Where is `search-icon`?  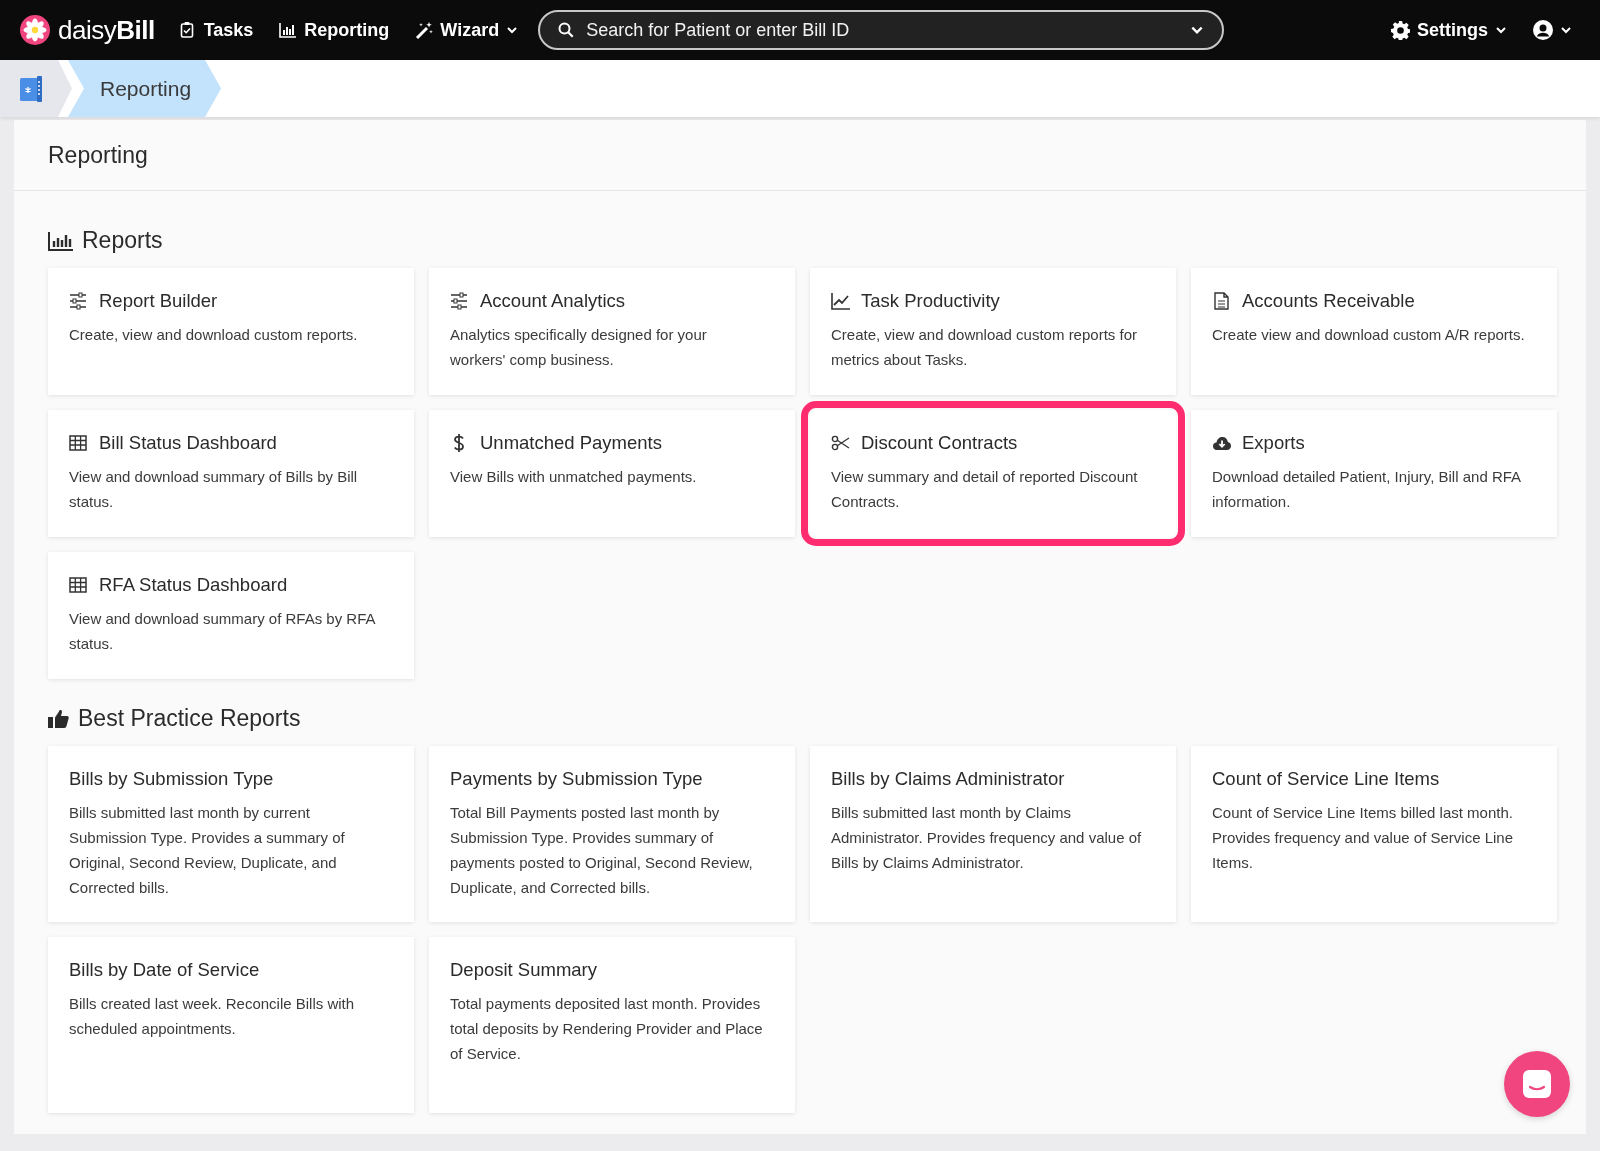
search-icon is located at coordinates (566, 30).